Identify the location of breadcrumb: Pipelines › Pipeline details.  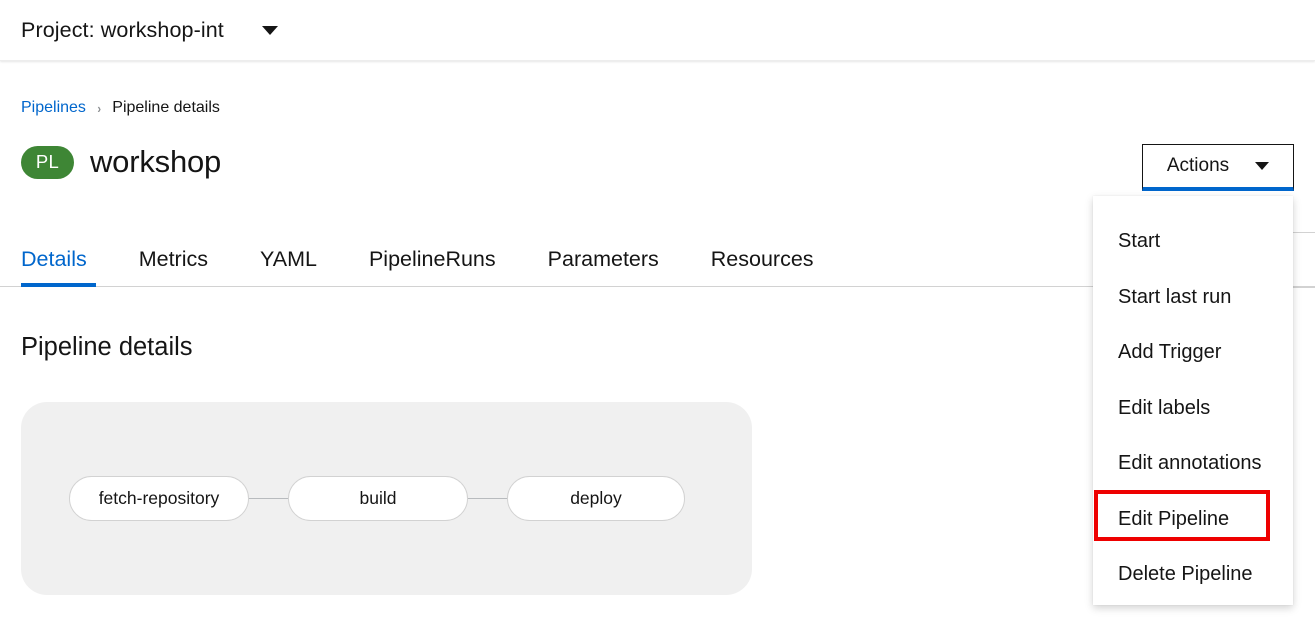
(120, 108).